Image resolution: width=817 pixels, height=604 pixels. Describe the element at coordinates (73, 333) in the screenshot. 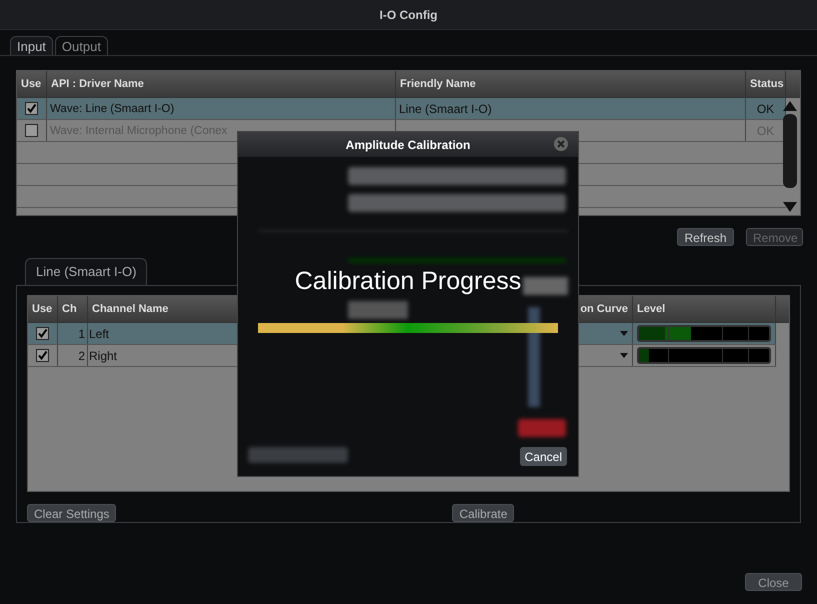

I see `table-cell: 1` at that location.